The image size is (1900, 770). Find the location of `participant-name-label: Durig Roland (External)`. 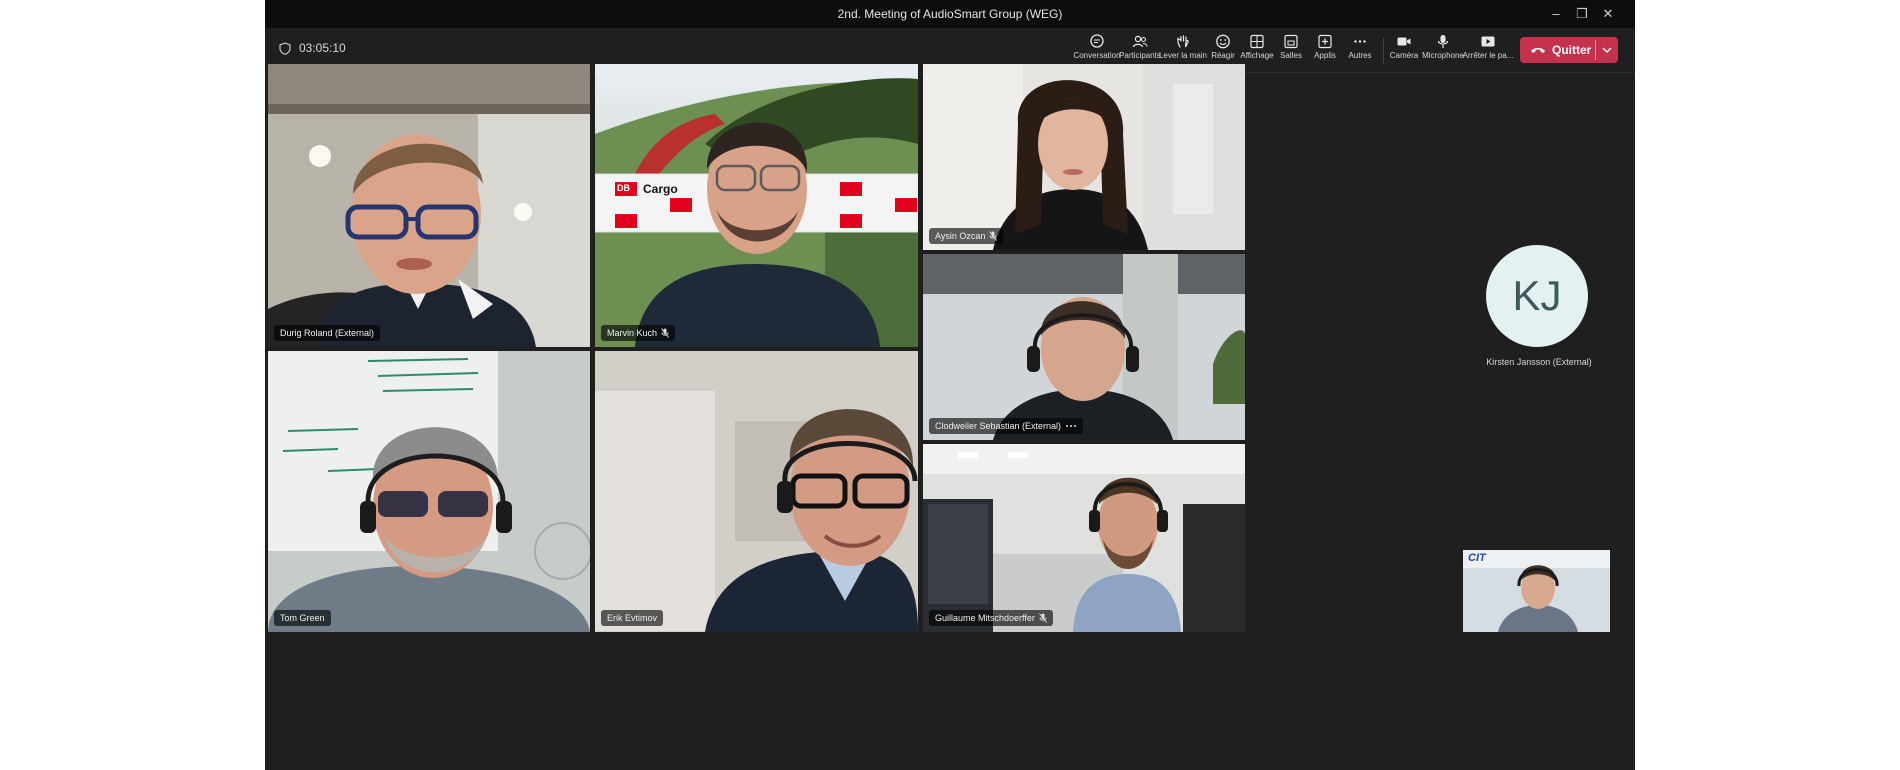

participant-name-label: Durig Roland (External) is located at coordinates (327, 333).